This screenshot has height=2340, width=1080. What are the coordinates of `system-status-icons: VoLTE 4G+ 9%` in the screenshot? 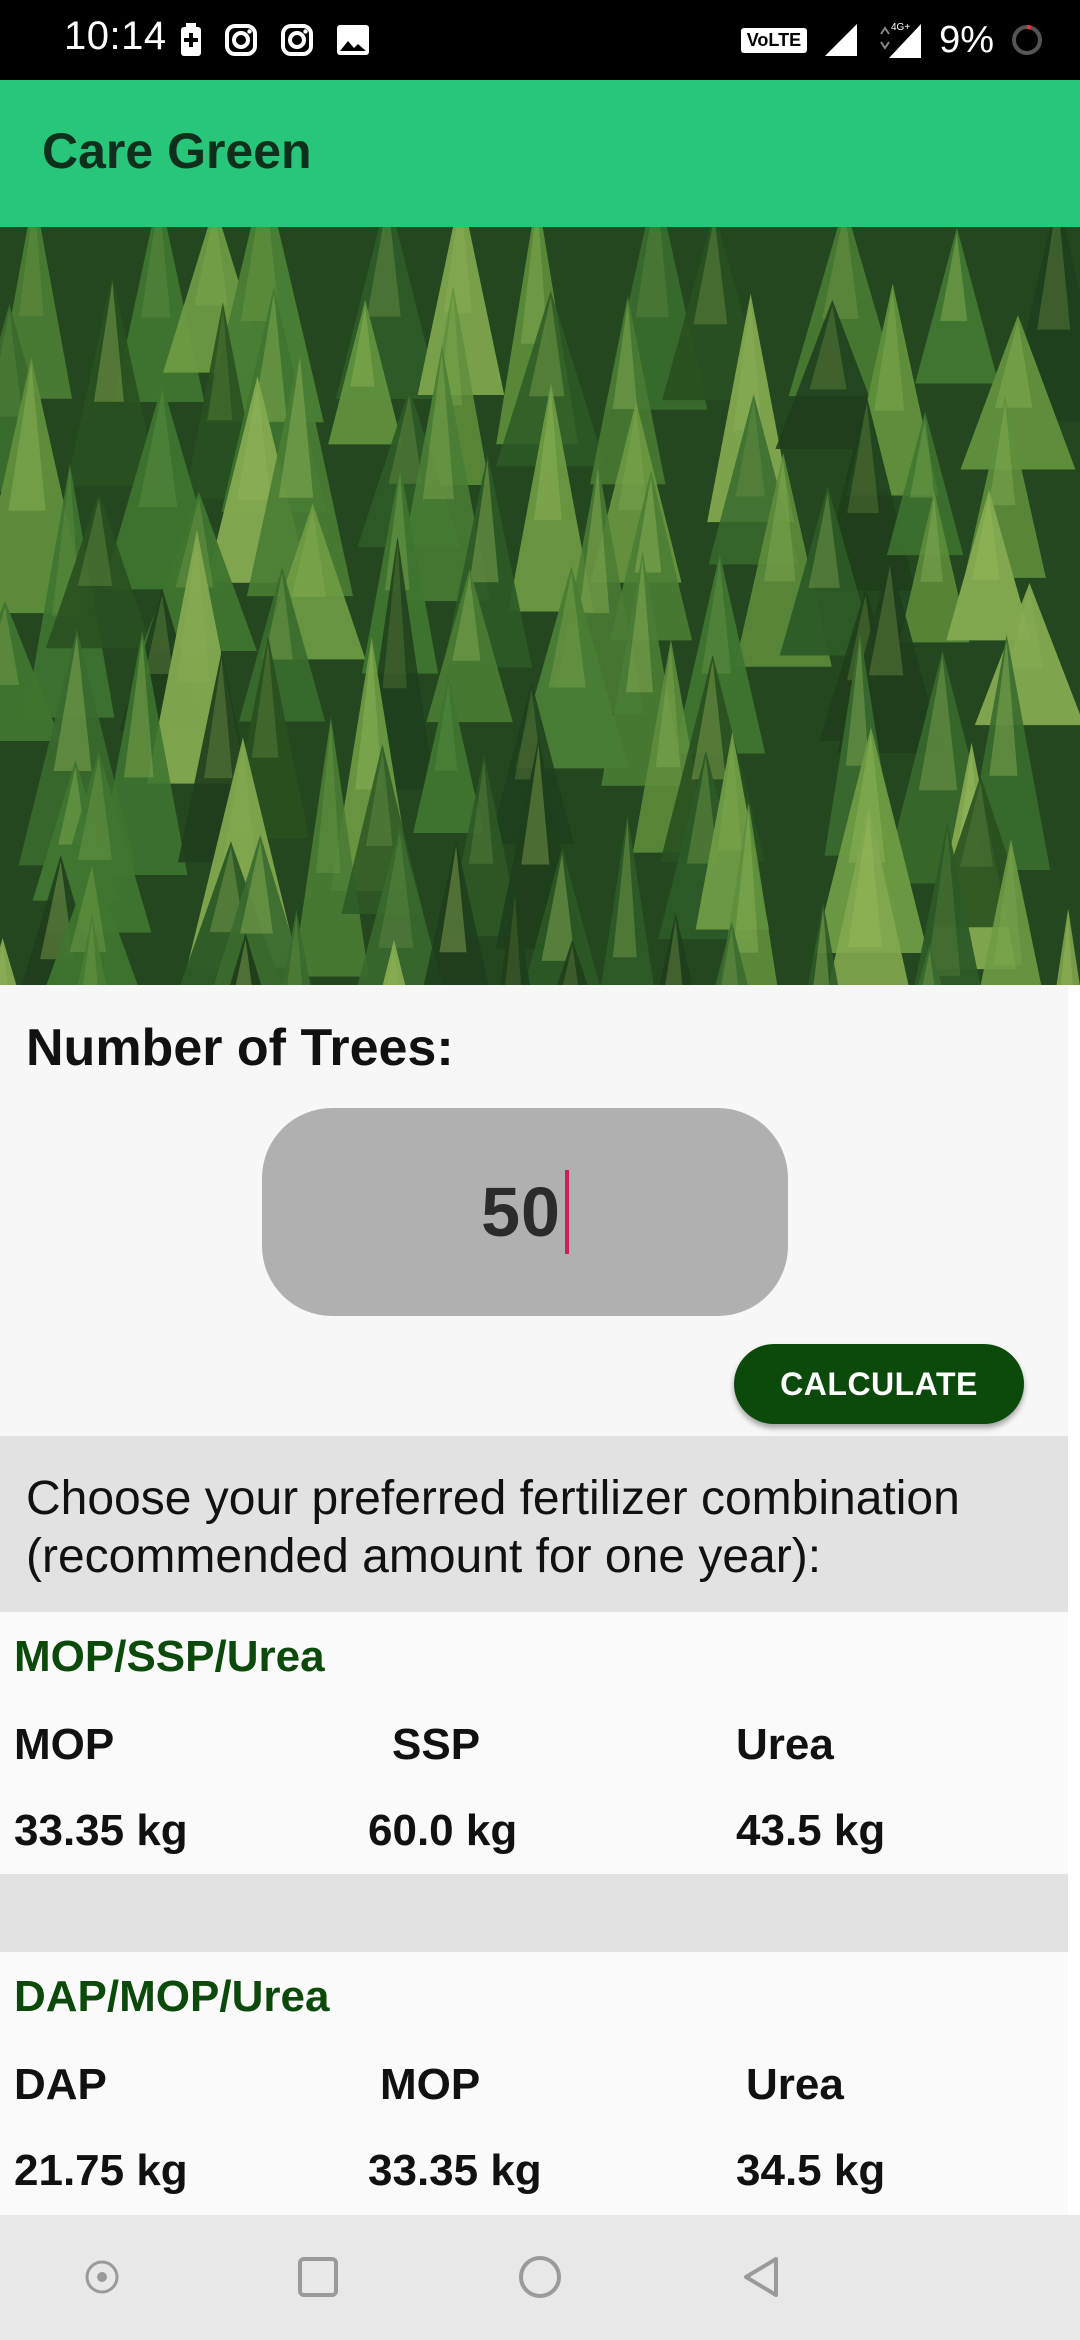 It's located at (892, 40).